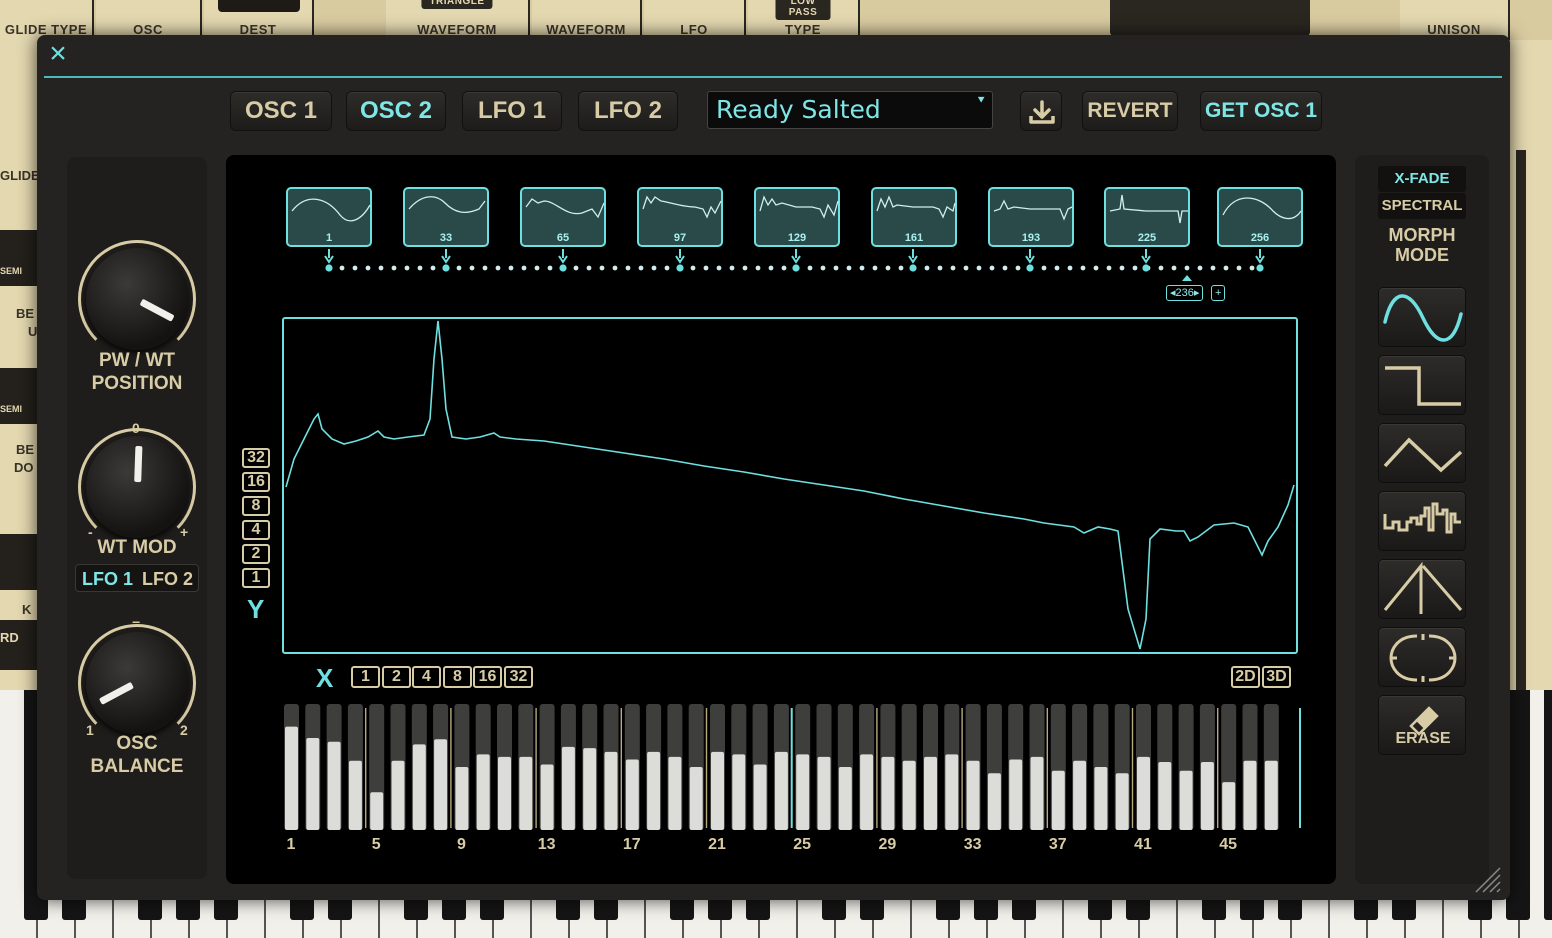  I want to click on harmonic-number-label: 37, so click(1057, 844).